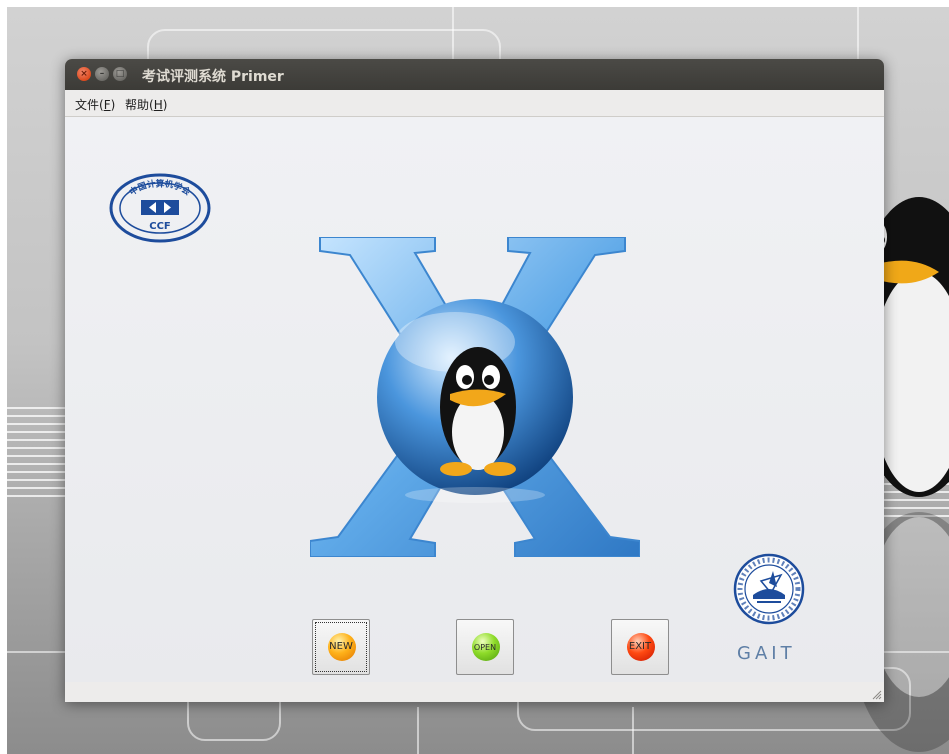 Image resolution: width=949 pixels, height=754 pixels. I want to click on new-button-label: NEW, so click(341, 646).